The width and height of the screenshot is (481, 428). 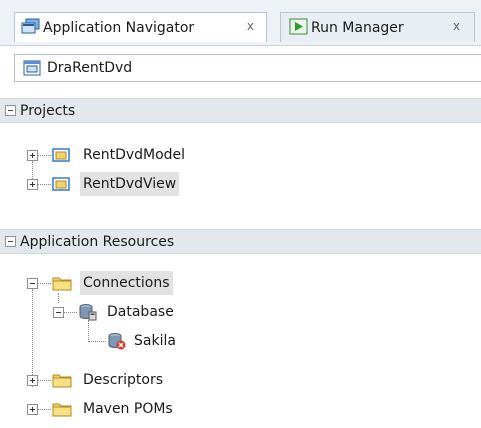 What do you see at coordinates (140, 312) in the screenshot?
I see `tree-item-label: Database` at bounding box center [140, 312].